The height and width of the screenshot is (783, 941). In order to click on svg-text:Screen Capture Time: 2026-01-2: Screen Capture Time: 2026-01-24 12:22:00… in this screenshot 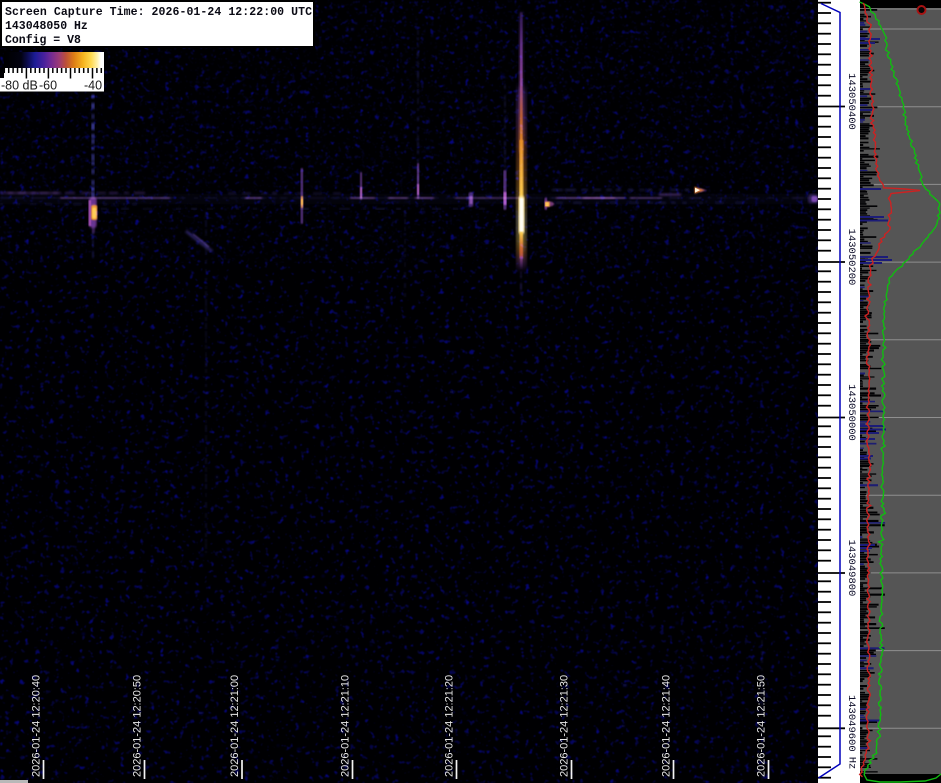, I will do `click(158, 12)`.